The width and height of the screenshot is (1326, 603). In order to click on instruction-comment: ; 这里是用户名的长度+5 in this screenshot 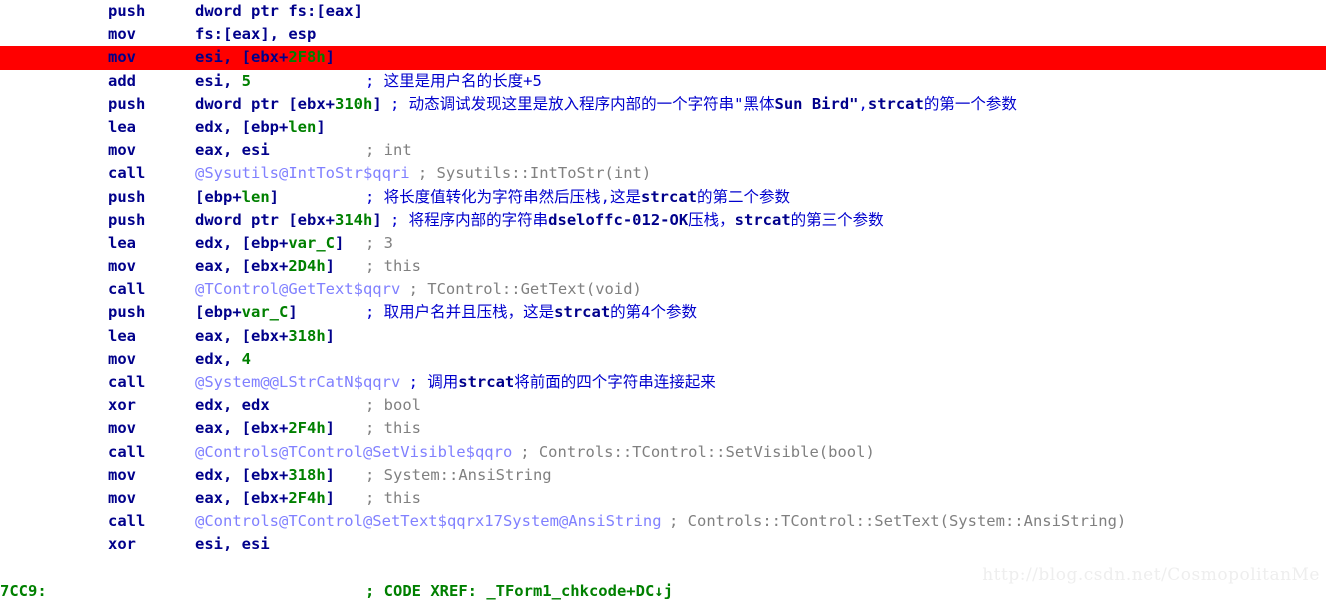, I will do `click(453, 80)`.